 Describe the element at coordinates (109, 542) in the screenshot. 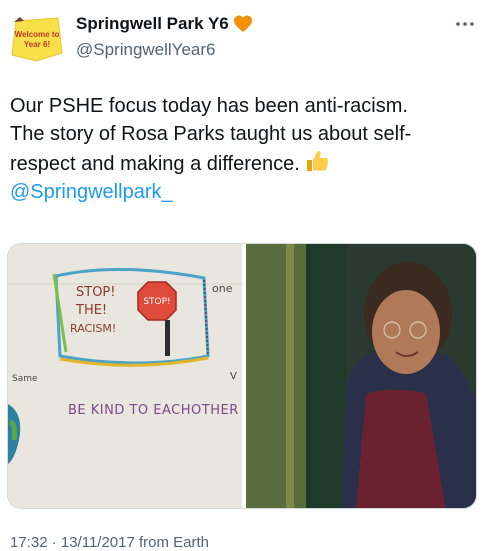

I see `tweet-timestamp: 17:32 · 13/11/2017 from Earth` at that location.